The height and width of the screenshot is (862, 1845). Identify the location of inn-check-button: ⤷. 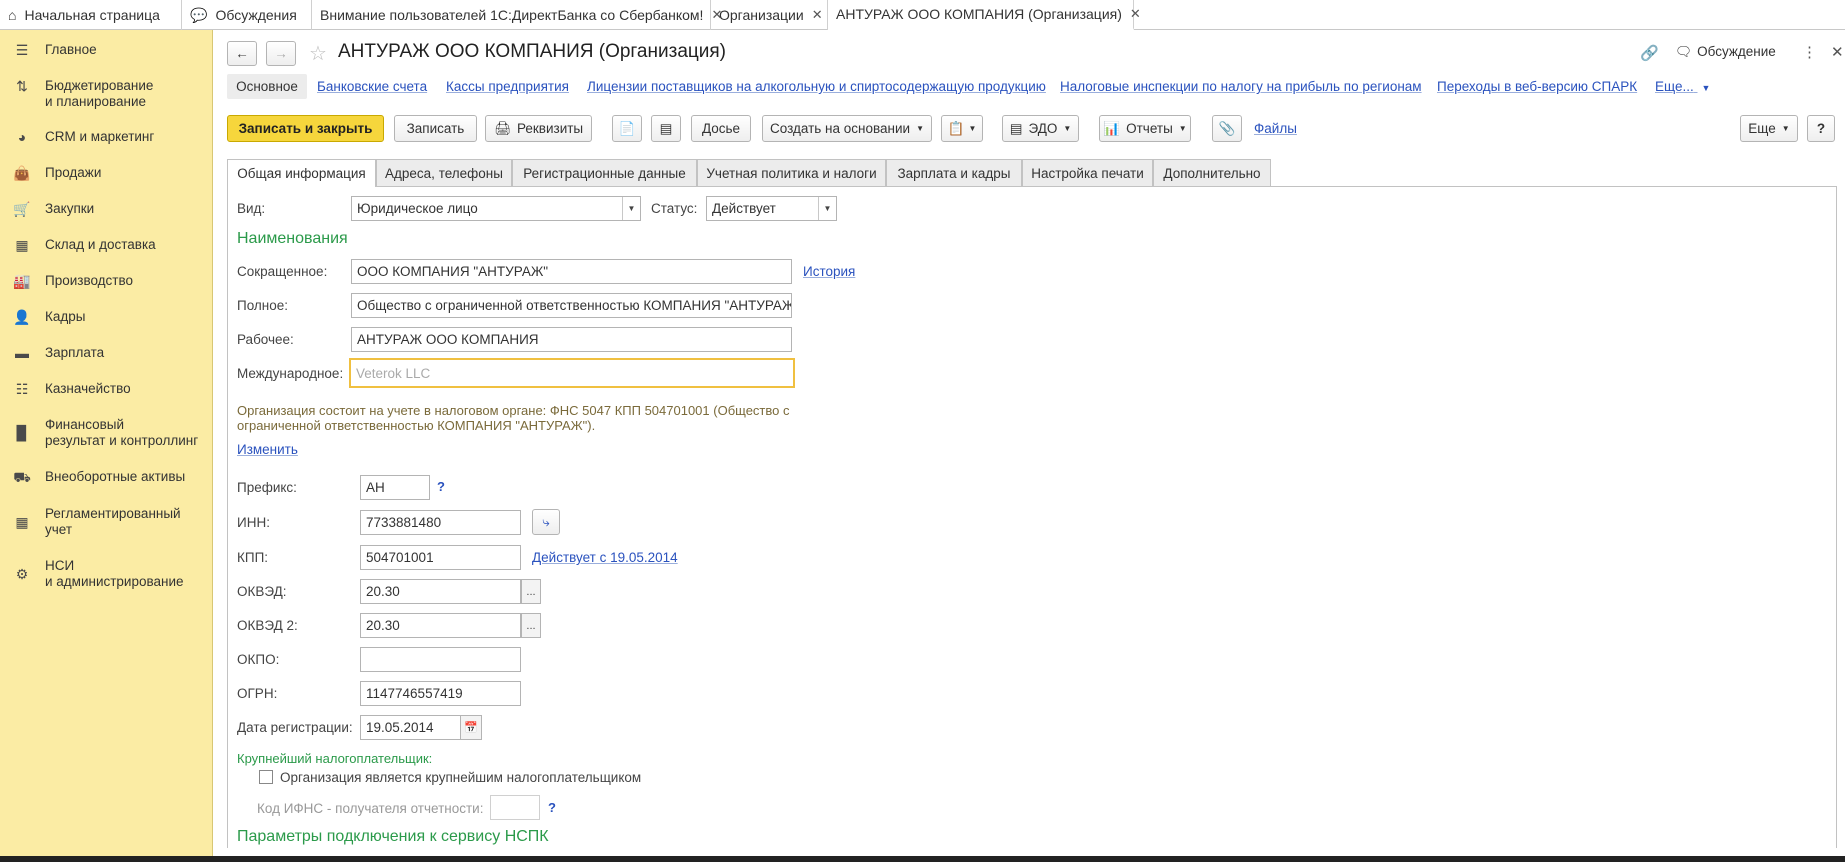
(546, 522).